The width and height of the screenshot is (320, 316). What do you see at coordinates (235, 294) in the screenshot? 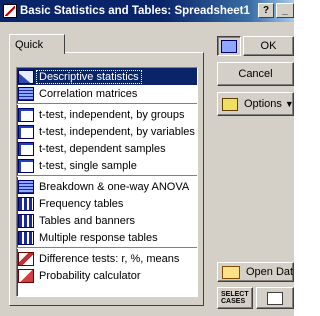
I see `select-cases-line1: SELECT` at bounding box center [235, 294].